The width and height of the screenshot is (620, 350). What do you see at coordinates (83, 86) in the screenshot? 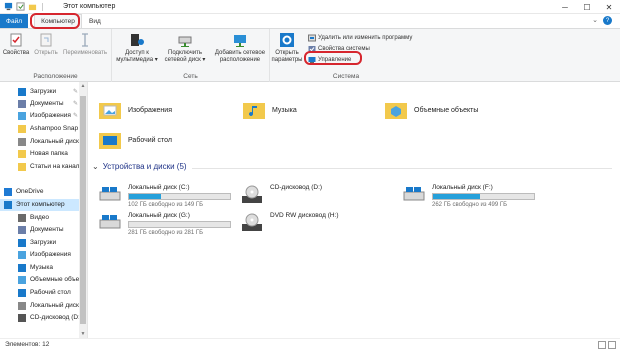
I see `scroll-up-icon: ▲` at bounding box center [83, 86].